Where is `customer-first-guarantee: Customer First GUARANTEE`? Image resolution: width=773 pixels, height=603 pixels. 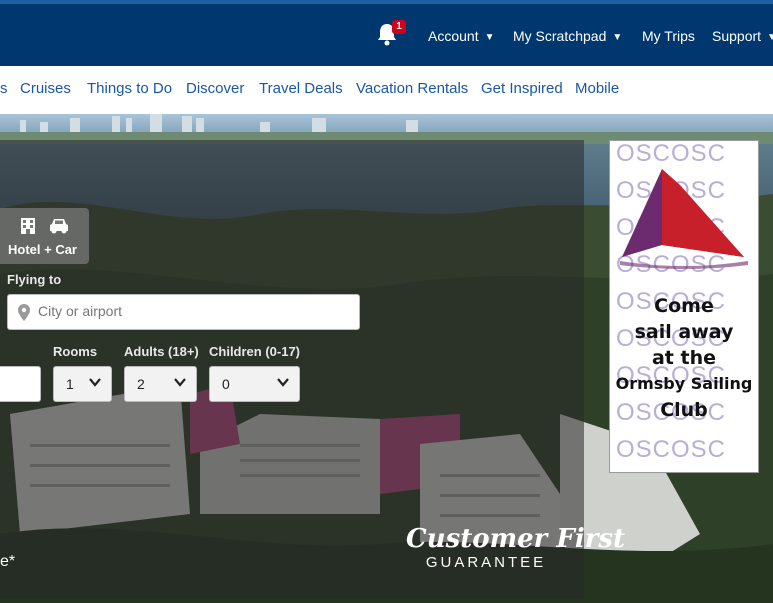 customer-first-guarantee: Customer First GUARANTEE is located at coordinates (516, 547).